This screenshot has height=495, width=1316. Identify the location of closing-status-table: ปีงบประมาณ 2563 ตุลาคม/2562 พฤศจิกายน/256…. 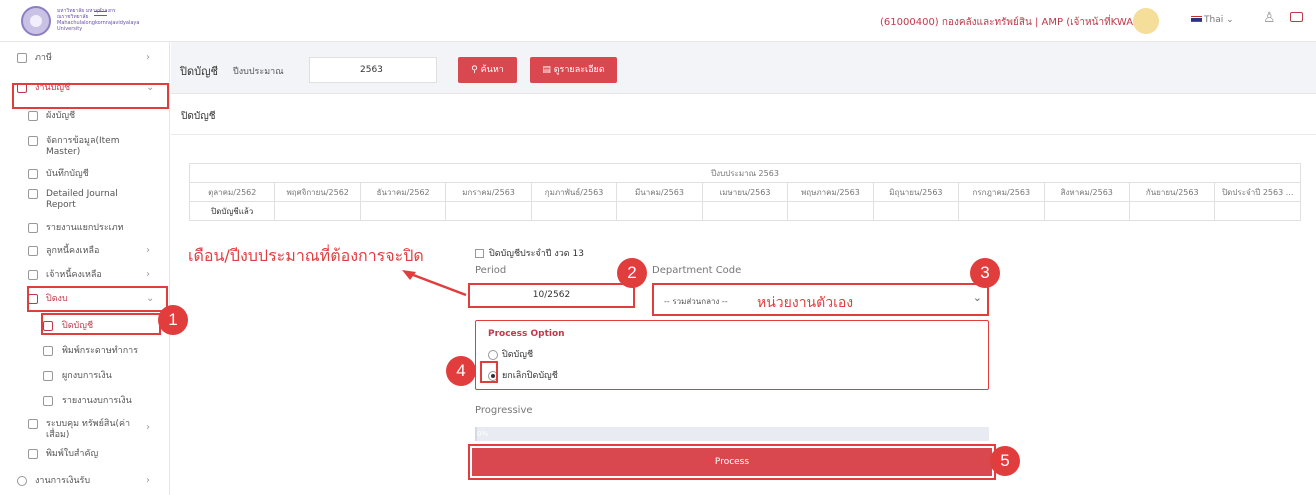
(744, 192).